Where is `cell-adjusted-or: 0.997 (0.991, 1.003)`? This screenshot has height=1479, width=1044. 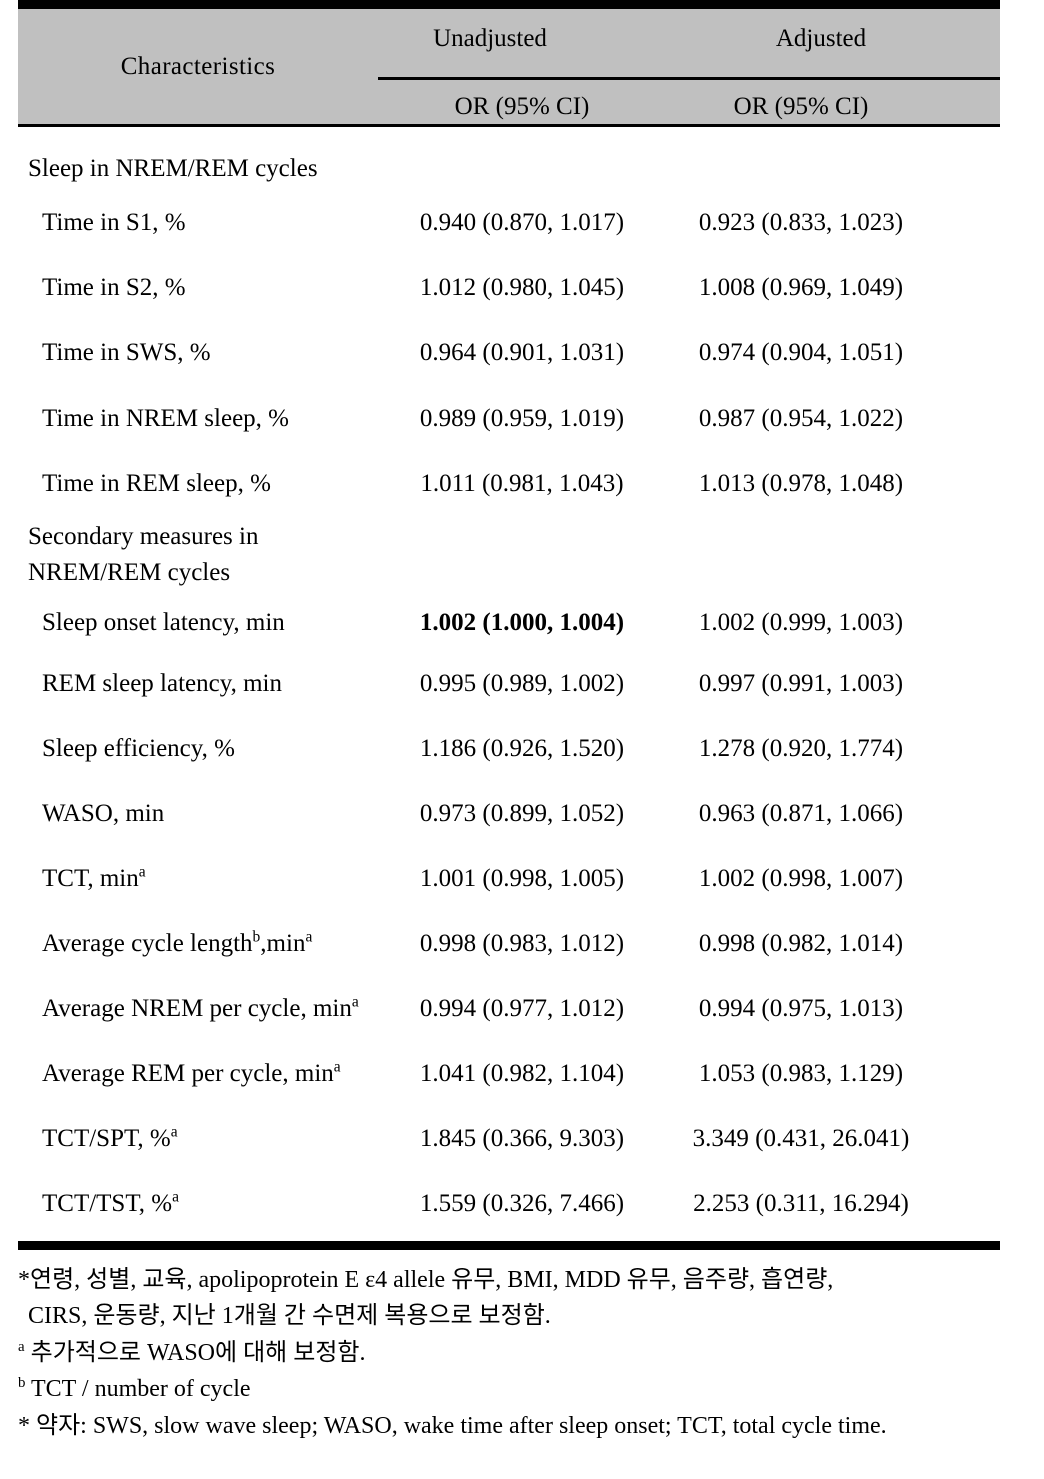
cell-adjusted-or: 0.997 (0.991, 1.003) is located at coordinates (801, 683).